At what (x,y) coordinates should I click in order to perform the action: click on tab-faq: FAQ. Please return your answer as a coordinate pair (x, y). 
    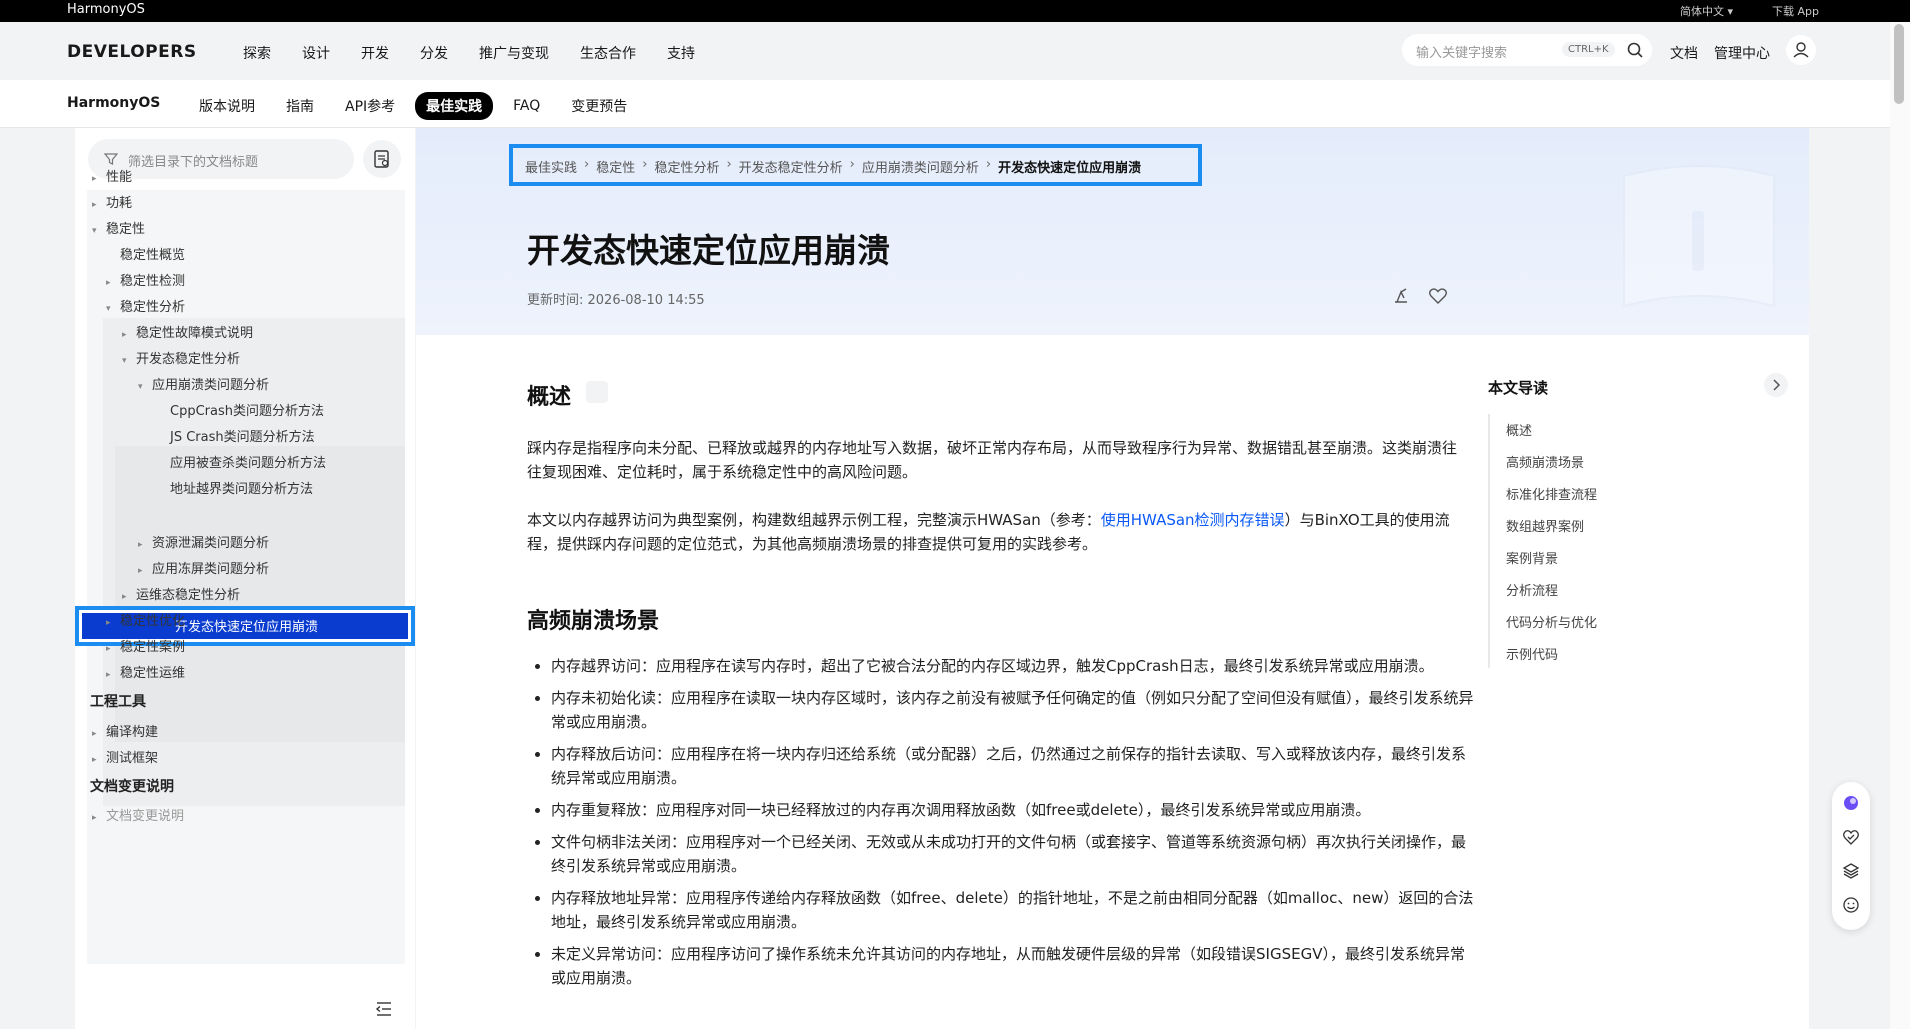
    Looking at the image, I should click on (526, 106).